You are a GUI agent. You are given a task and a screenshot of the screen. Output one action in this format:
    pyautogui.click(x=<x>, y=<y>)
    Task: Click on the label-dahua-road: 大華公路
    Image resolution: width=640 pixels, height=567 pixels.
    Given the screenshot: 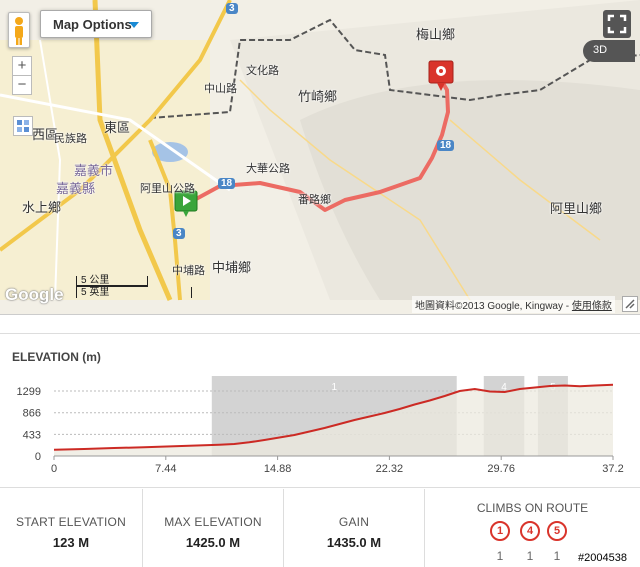 What is the action you would take?
    pyautogui.click(x=268, y=169)
    